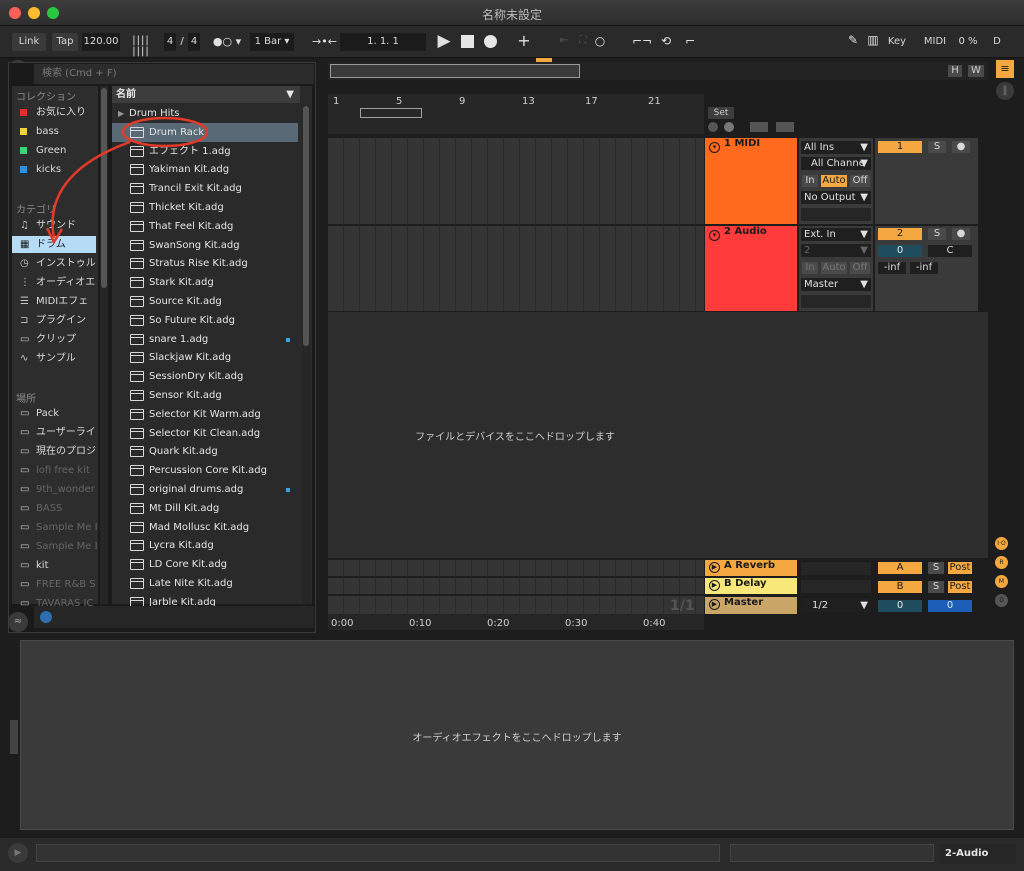 This screenshot has width=1024, height=871. I want to click on monitor-auto-button: Auto, so click(834, 268).